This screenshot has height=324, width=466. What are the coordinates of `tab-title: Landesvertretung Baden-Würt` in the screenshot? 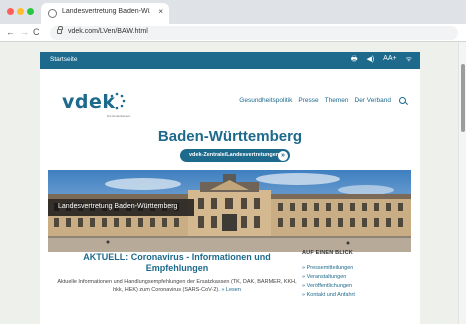 It's located at (106, 11).